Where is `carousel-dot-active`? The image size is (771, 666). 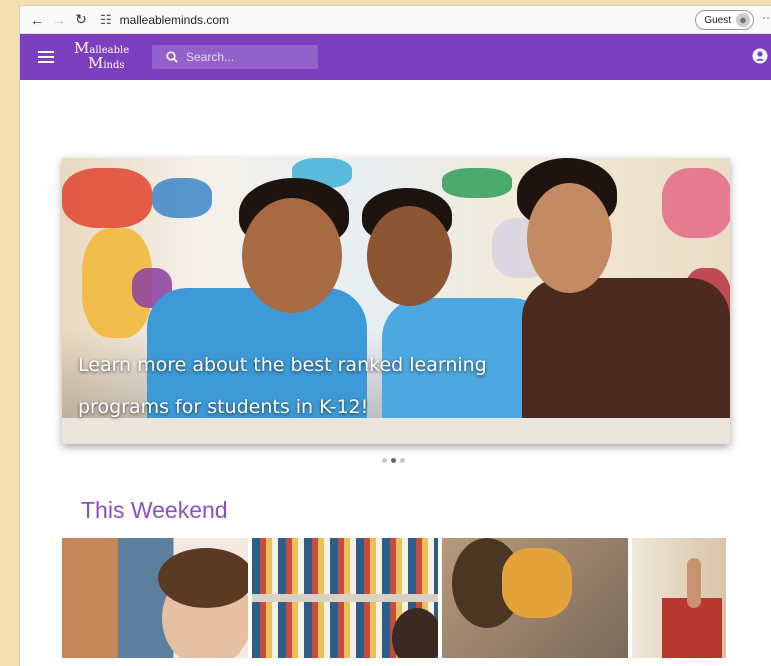
carousel-dot-active is located at coordinates (393, 460).